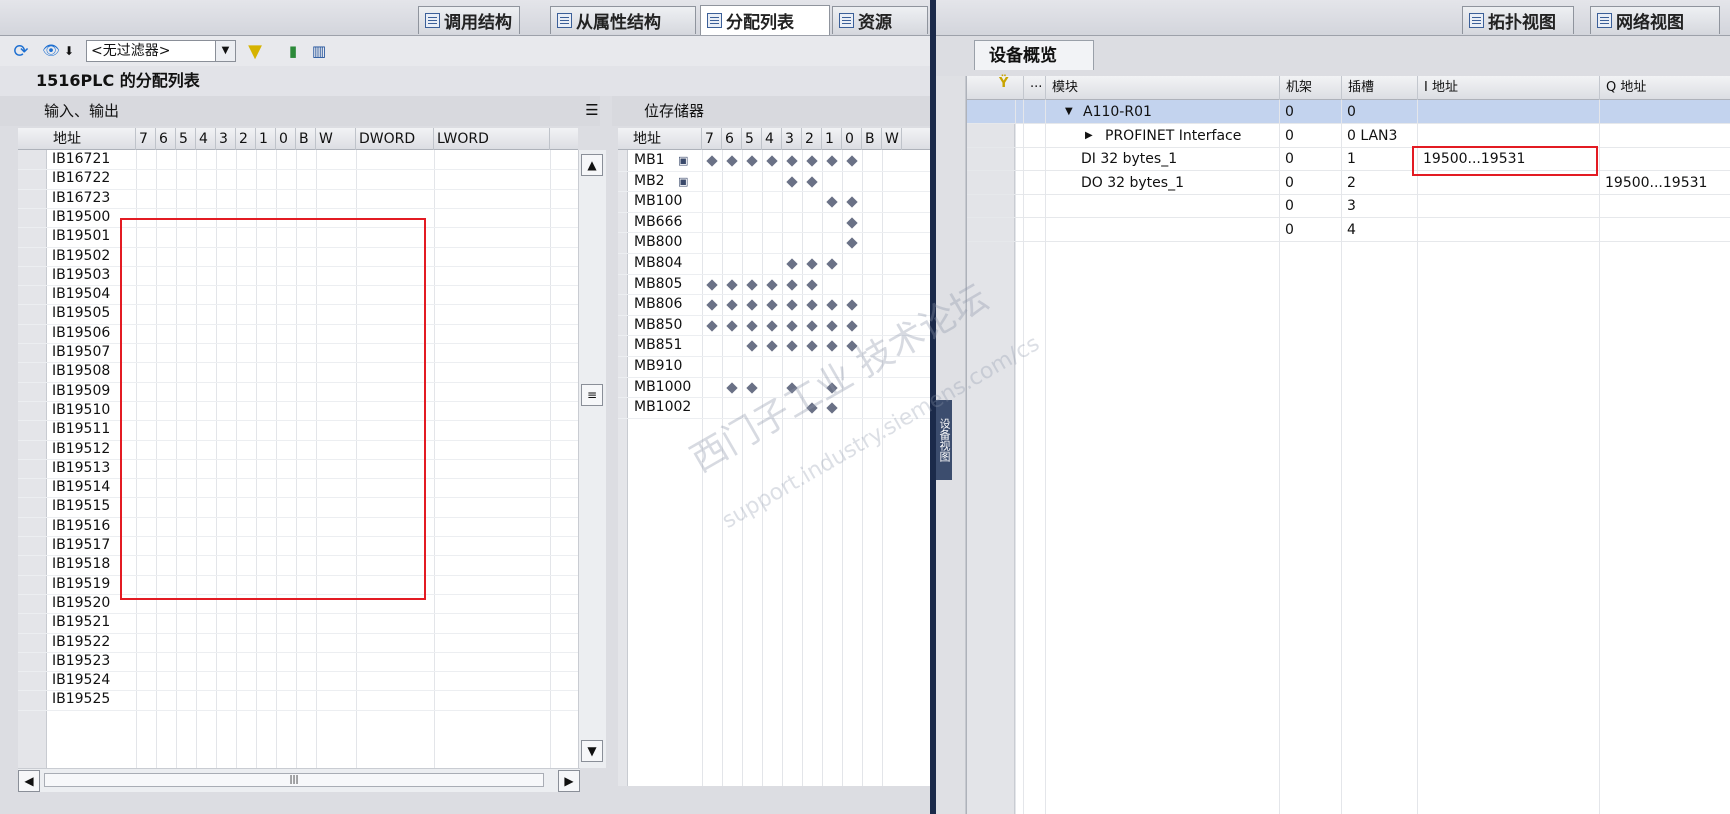 This screenshot has width=1730, height=814. I want to click on io-column-header: 4, so click(206, 139).